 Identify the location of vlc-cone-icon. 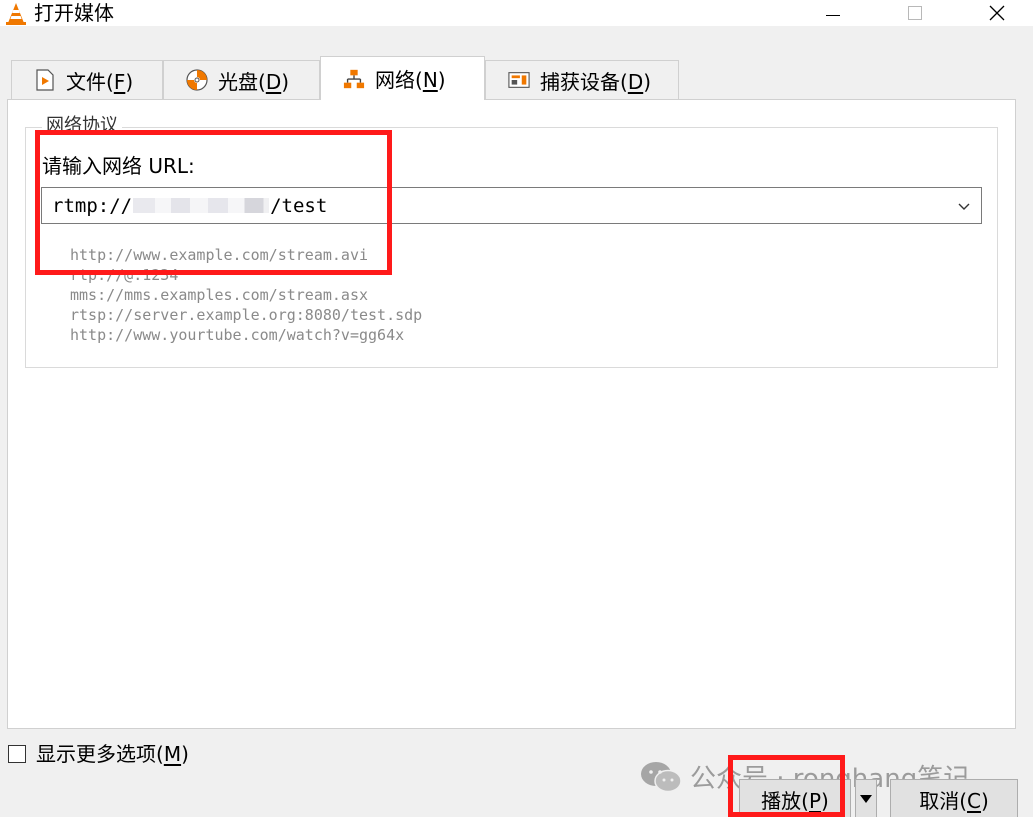
(16, 14).